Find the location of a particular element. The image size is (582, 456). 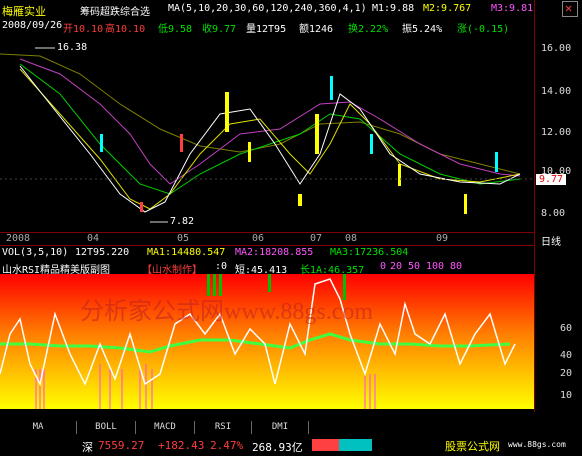

market-bar is located at coordinates (342, 445).